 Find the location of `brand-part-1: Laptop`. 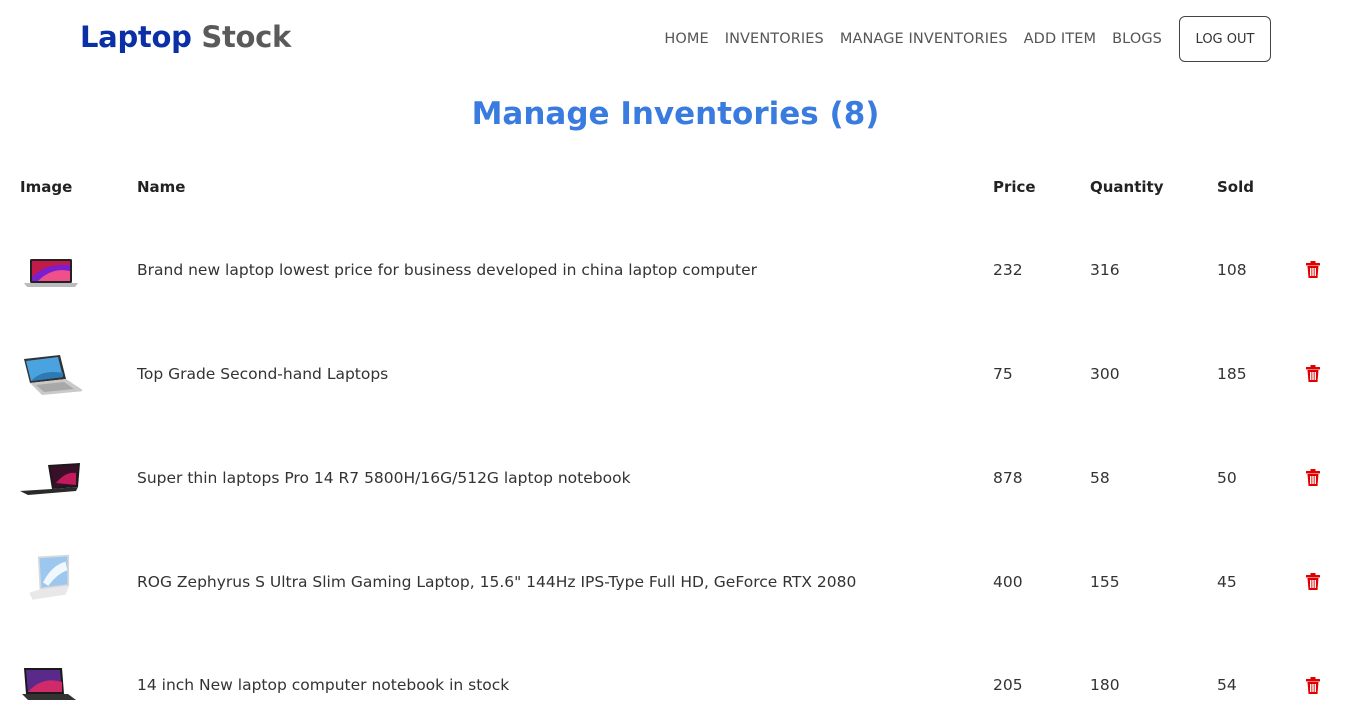

brand-part-1: Laptop is located at coordinates (136, 37).